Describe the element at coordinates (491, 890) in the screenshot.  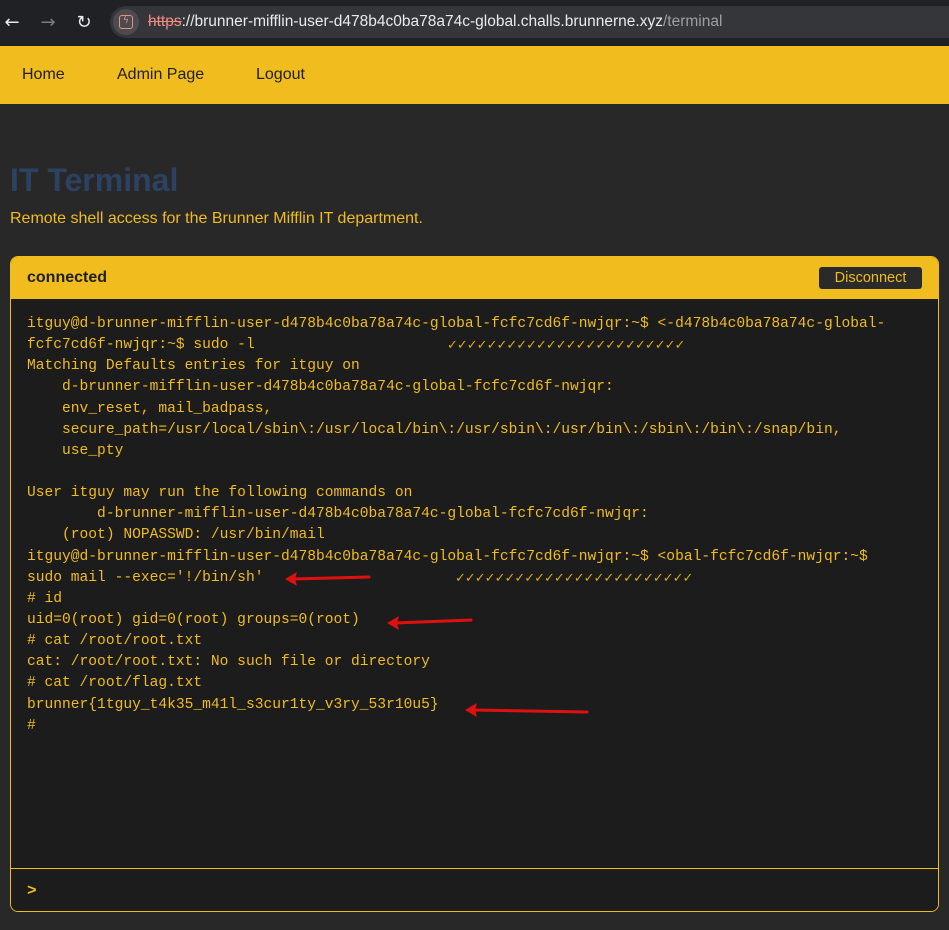
I see `command-input` at that location.